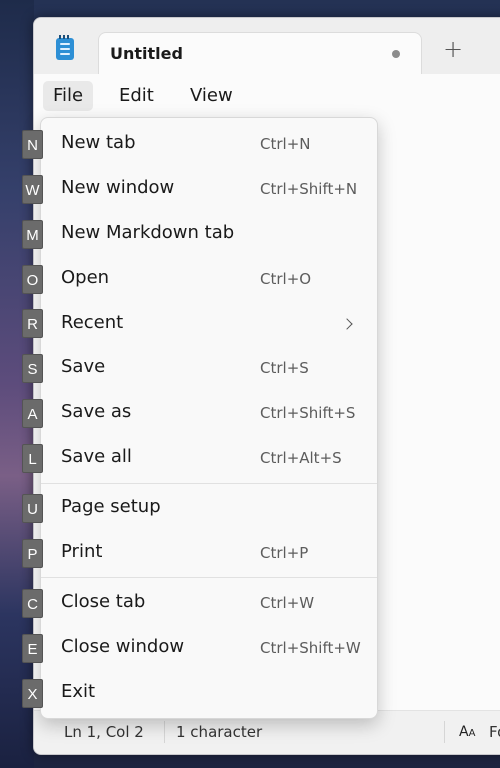 The image size is (500, 768). I want to click on chevron-right-icon, so click(347, 324).